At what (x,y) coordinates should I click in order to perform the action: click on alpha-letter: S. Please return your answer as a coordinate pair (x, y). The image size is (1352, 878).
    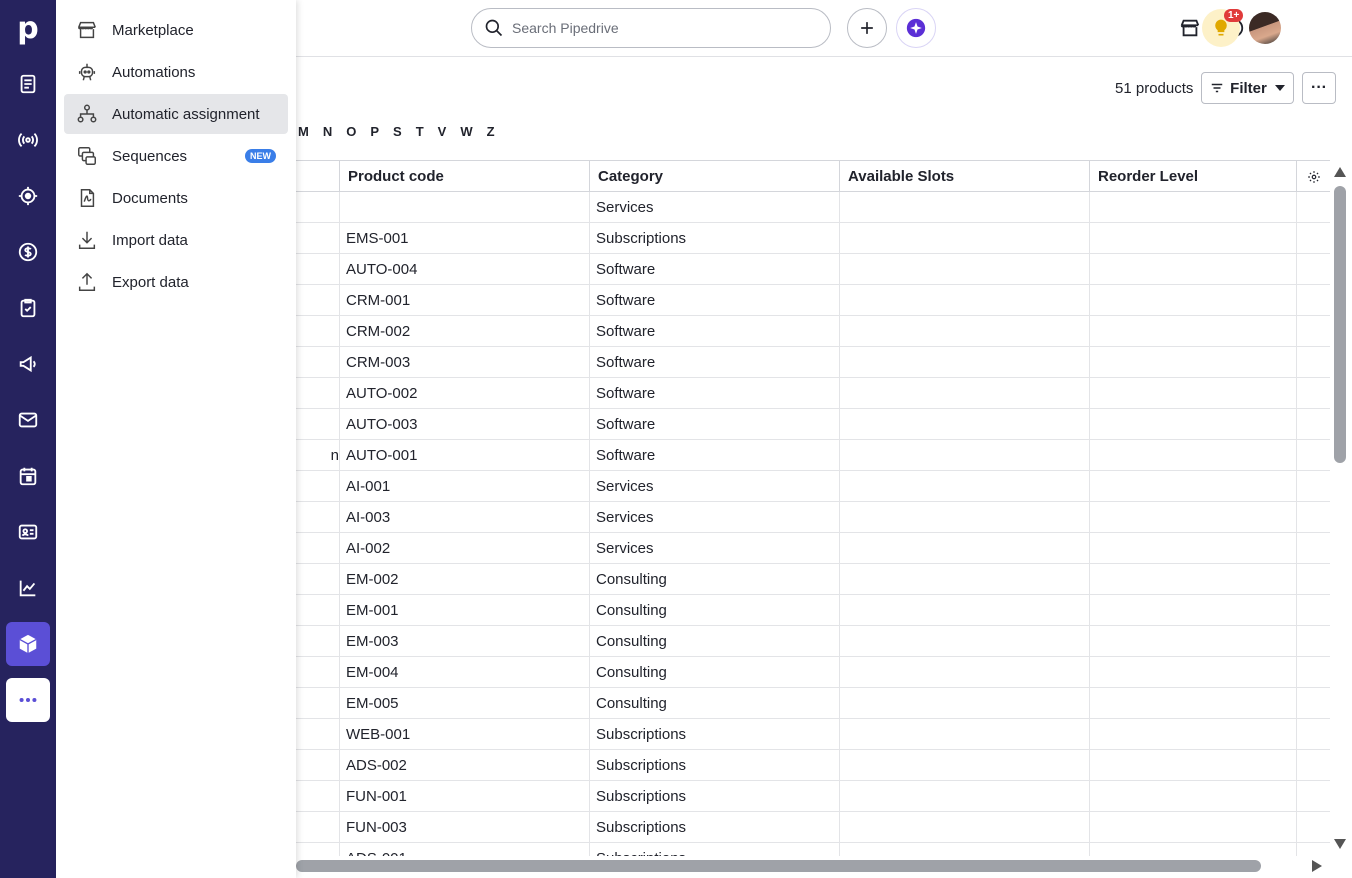
    Looking at the image, I should click on (397, 131).